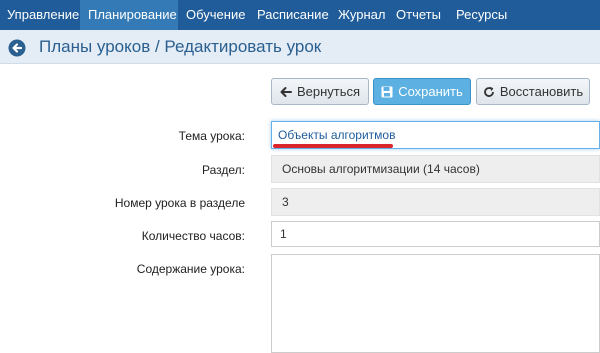 This screenshot has width=600, height=353. I want to click on nav-item-reports: Отчеты, so click(418, 15).